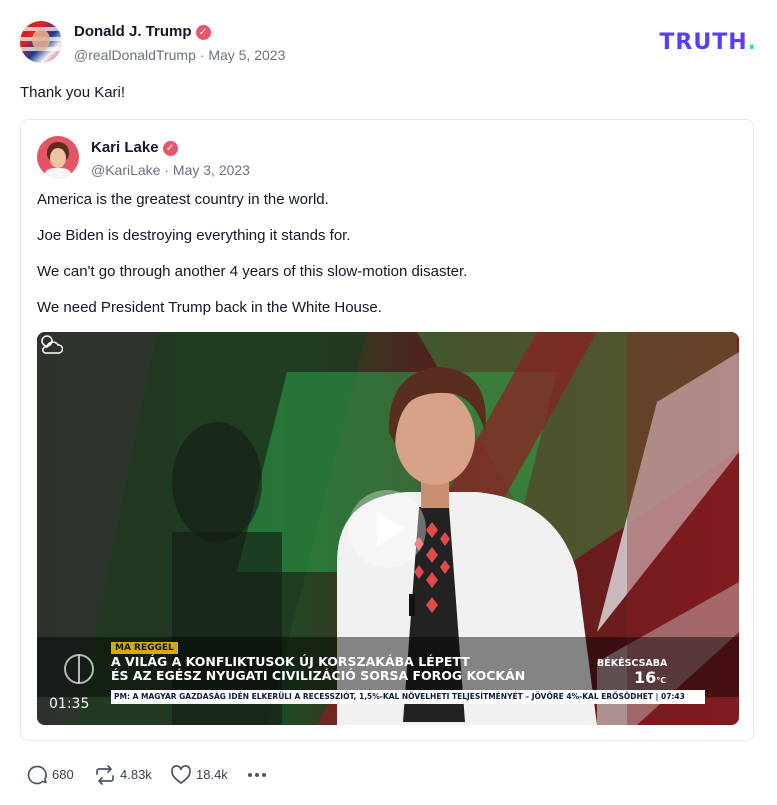 Image resolution: width=777 pixels, height=805 pixels. I want to click on author-handle: @realDonaldTrump, so click(135, 55).